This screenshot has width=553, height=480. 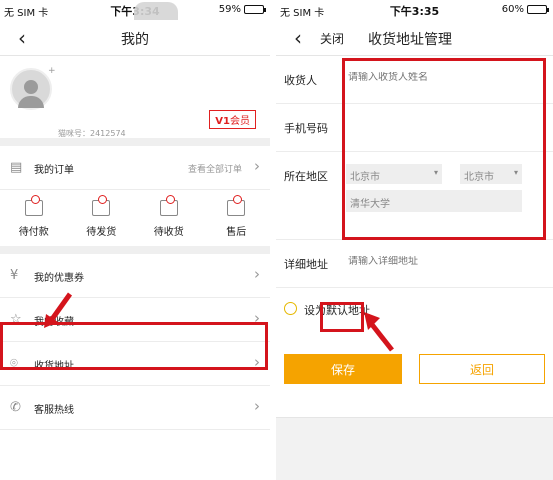 I want to click on recipient-label: 收货人, so click(x=300, y=80).